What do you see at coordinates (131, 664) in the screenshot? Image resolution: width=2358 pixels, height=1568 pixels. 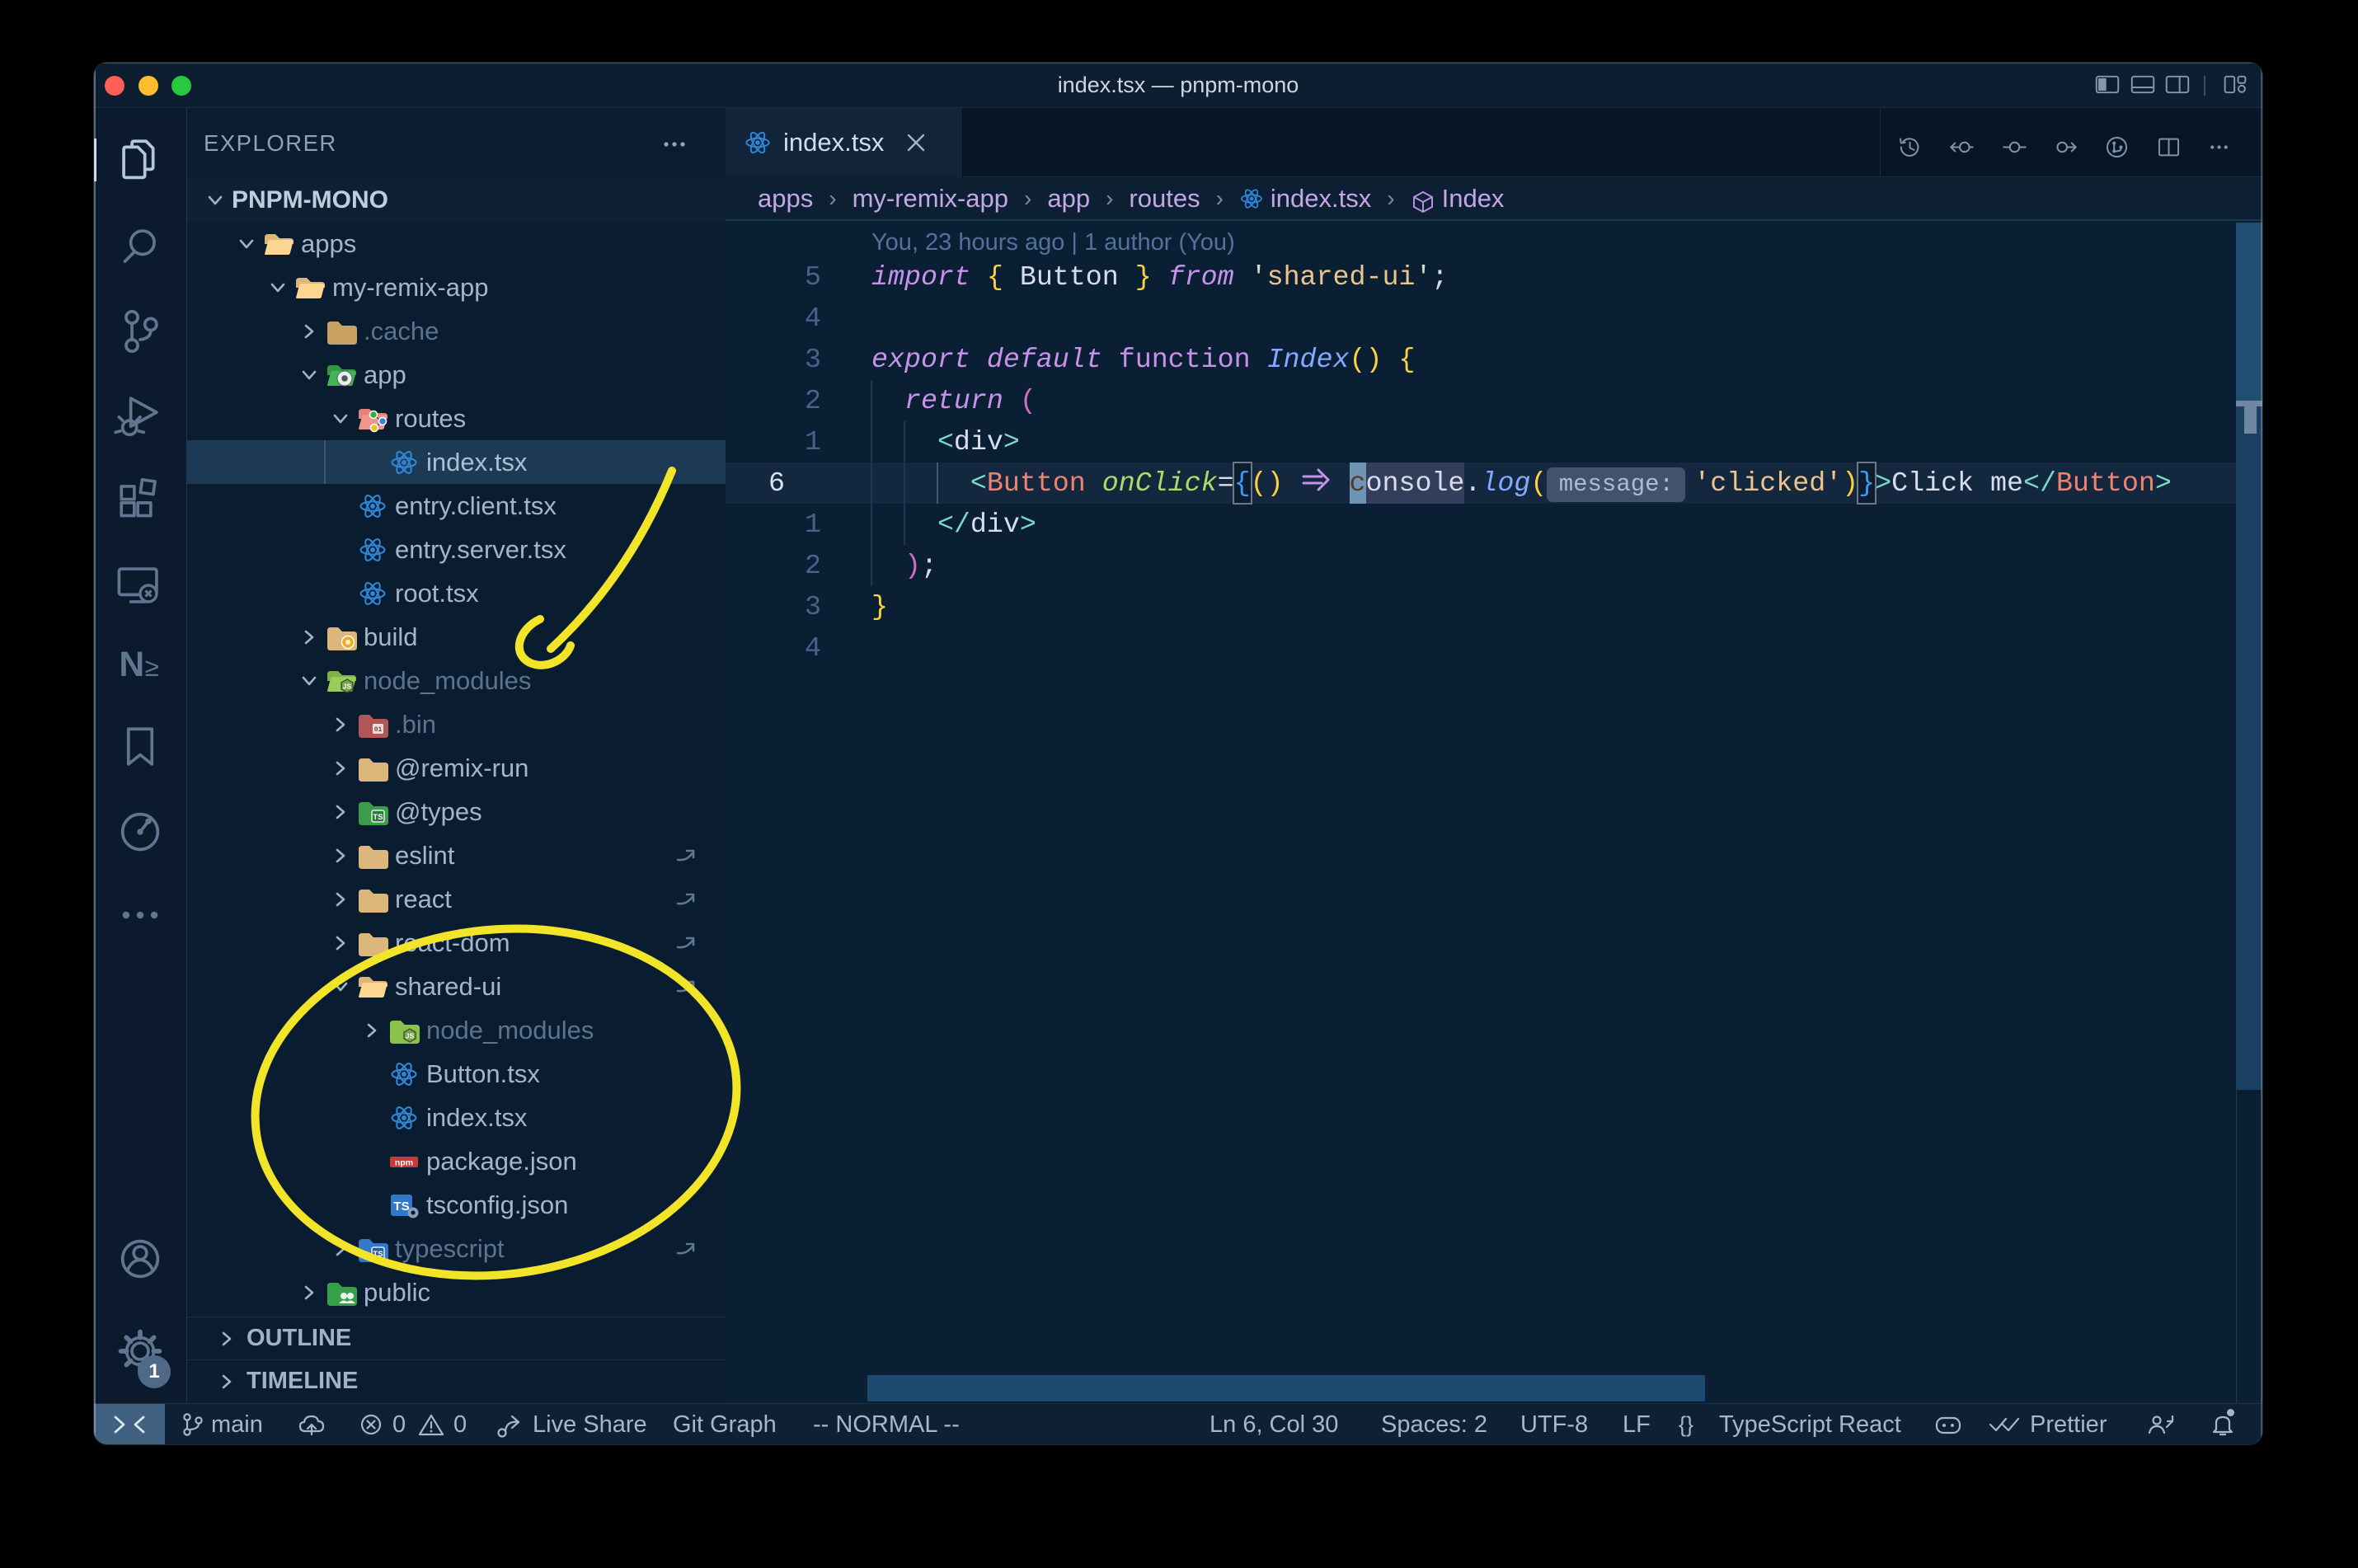 I see `svg-text: N` at bounding box center [131, 664].